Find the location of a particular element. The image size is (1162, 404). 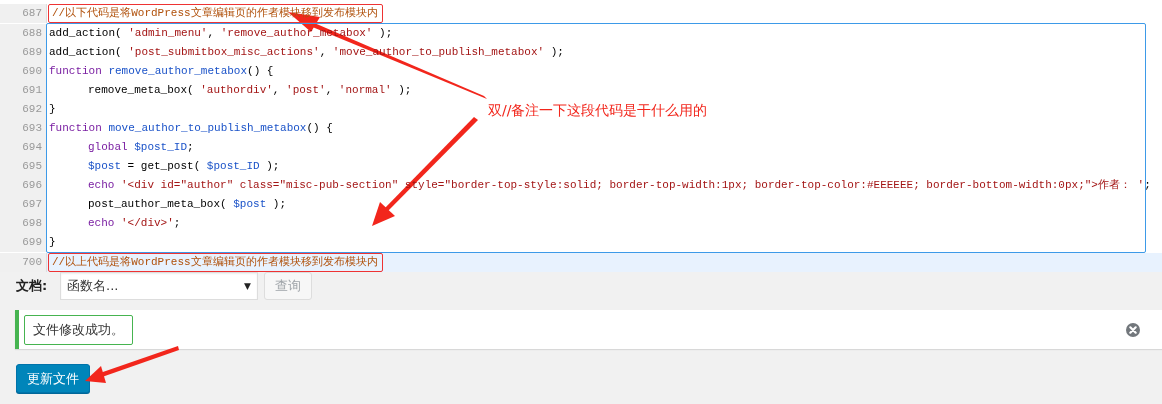

line-number: 687 is located at coordinates (23, 13).